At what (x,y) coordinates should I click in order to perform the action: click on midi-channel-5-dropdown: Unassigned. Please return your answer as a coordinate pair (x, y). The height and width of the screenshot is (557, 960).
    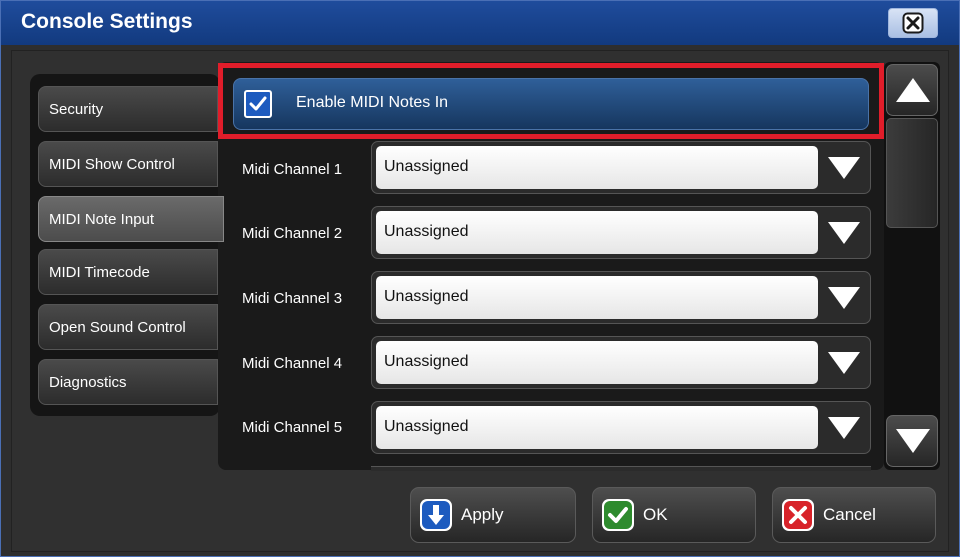
    Looking at the image, I should click on (621, 427).